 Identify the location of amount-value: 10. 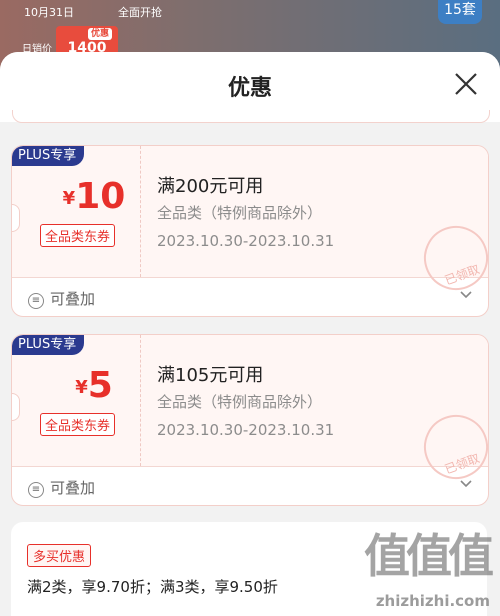
(100, 196).